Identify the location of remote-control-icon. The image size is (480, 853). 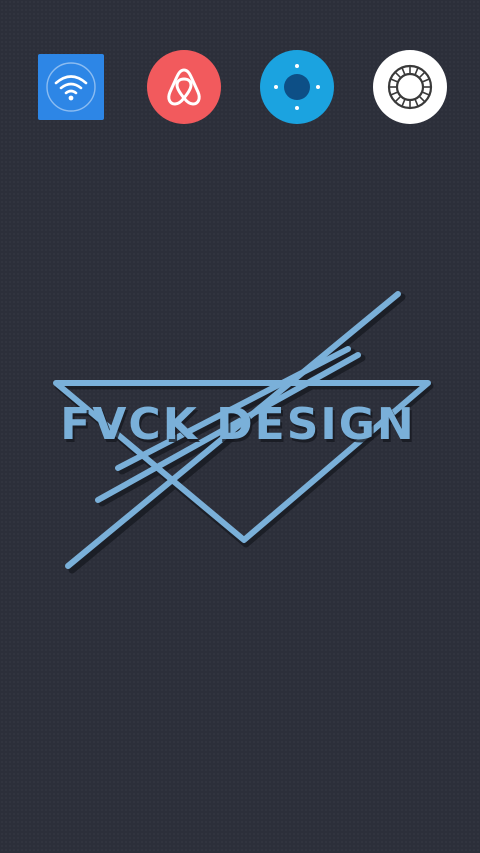
(297, 87).